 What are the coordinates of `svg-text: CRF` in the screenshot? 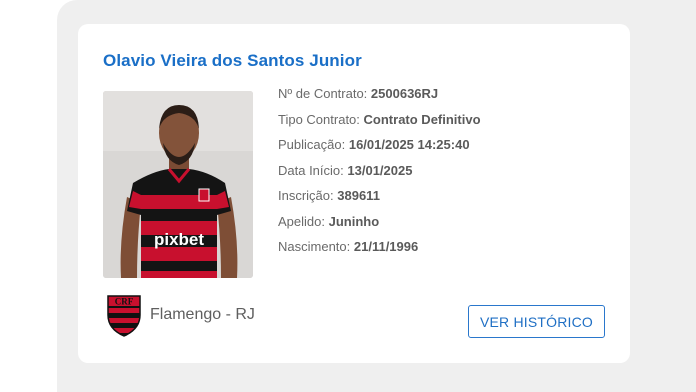 It's located at (124, 302).